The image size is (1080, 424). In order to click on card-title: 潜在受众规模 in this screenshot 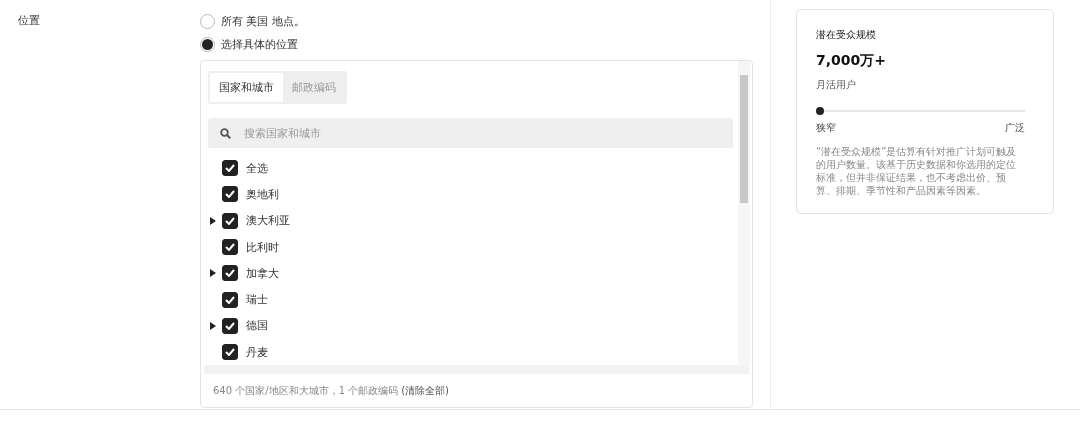, I will do `click(846, 35)`.